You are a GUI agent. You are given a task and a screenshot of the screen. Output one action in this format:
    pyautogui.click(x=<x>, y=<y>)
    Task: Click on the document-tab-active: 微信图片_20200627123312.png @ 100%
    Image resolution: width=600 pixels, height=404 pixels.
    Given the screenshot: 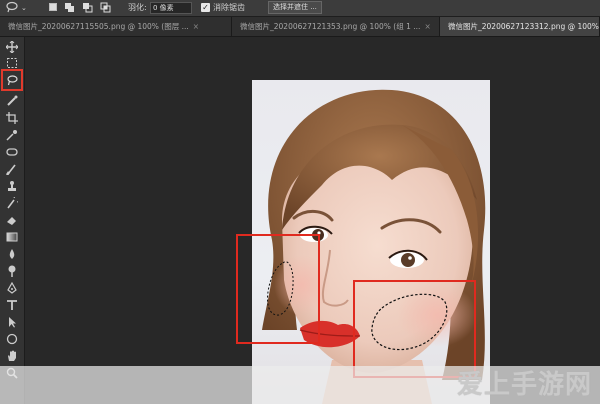 What is the action you would take?
    pyautogui.click(x=520, y=26)
    